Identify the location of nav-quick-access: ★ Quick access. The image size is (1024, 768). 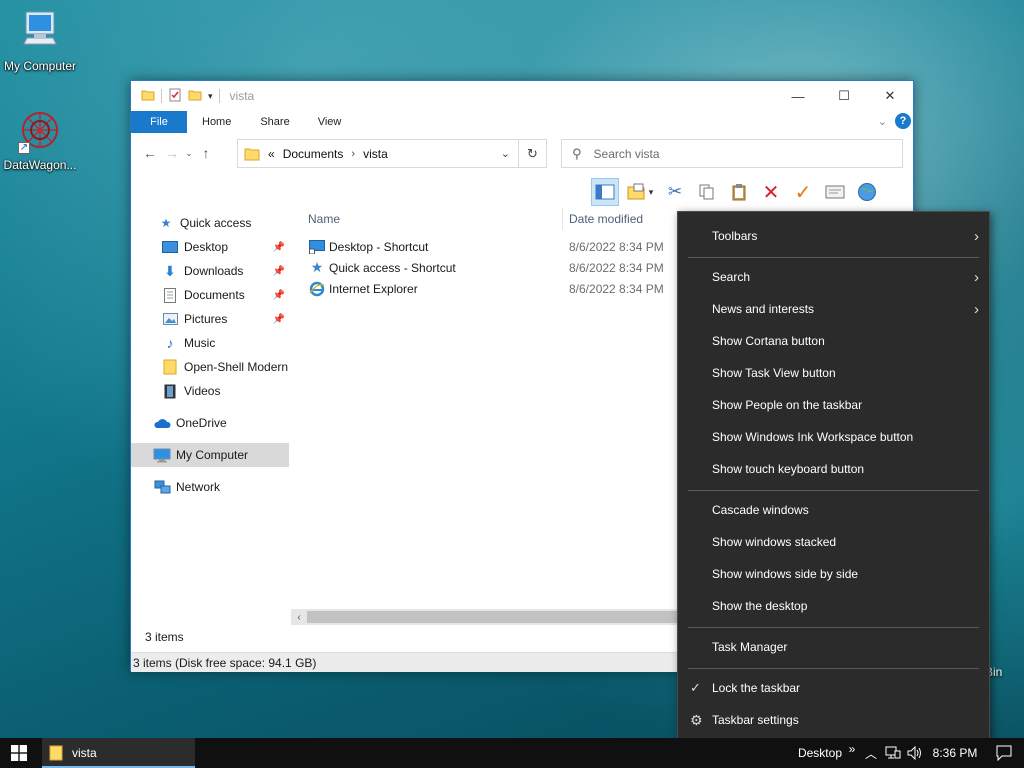
(210, 223).